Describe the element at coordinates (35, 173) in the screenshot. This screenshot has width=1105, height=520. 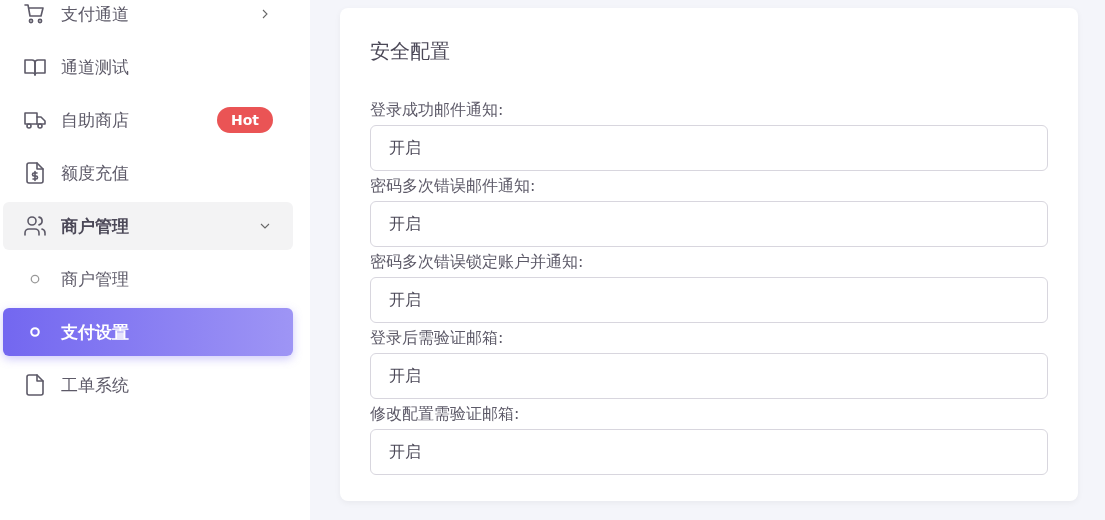
I see `document-dollar-icon` at that location.